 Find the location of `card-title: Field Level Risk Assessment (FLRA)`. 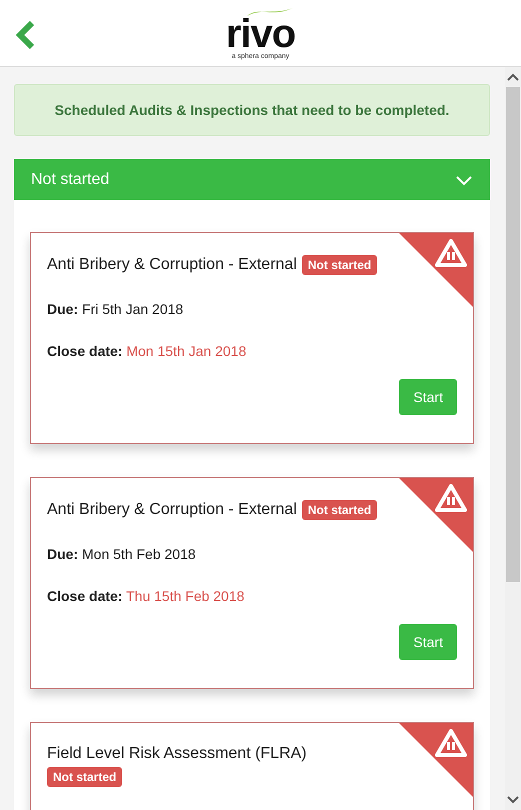

card-title: Field Level Risk Assessment (FLRA) is located at coordinates (177, 754).